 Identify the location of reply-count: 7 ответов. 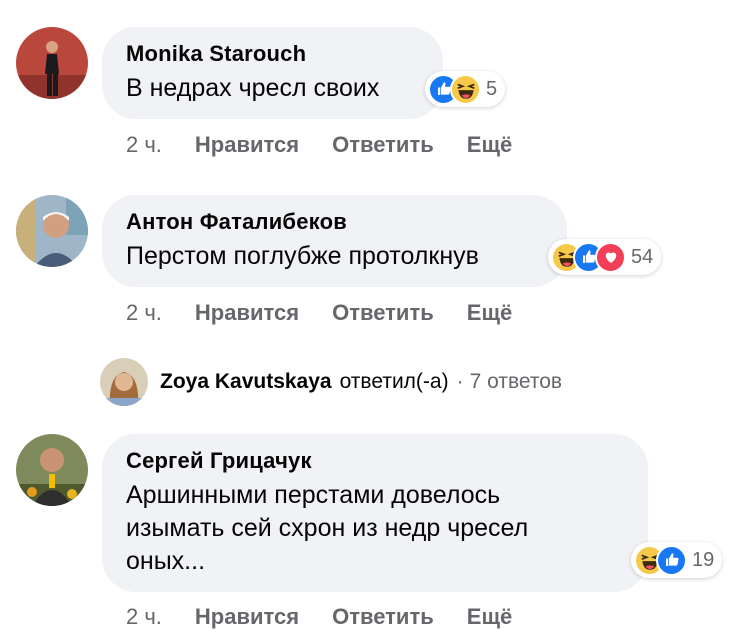
(516, 382).